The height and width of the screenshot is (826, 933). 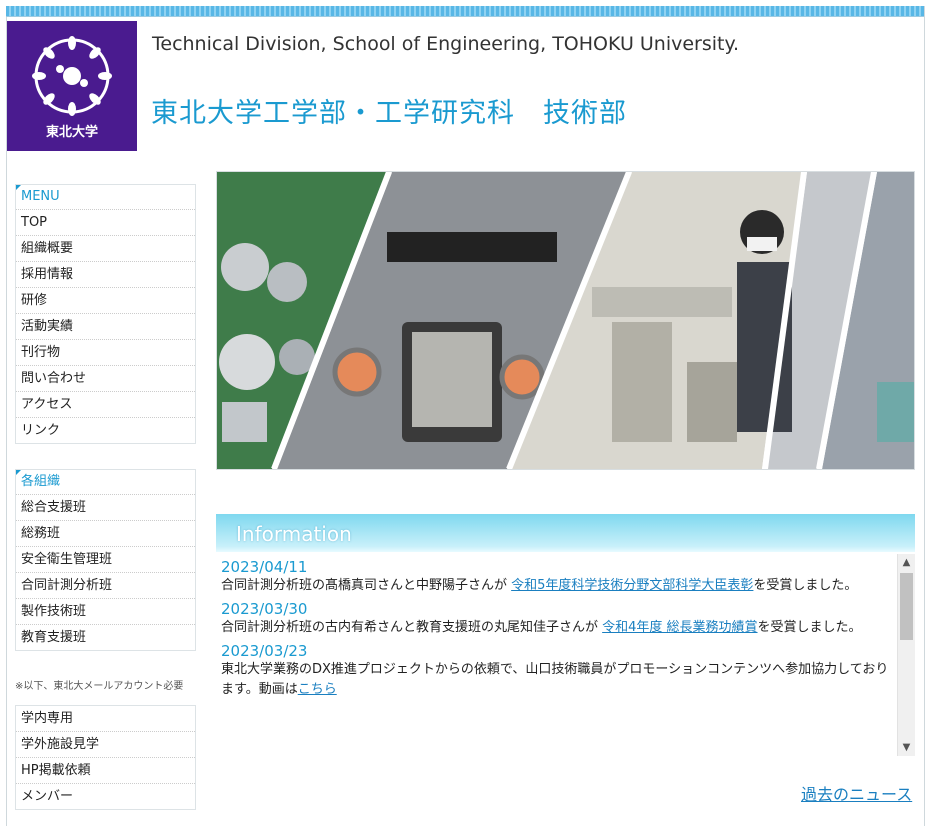 I want to click on internal-item-campus-only: 学内専用, so click(x=105, y=719).